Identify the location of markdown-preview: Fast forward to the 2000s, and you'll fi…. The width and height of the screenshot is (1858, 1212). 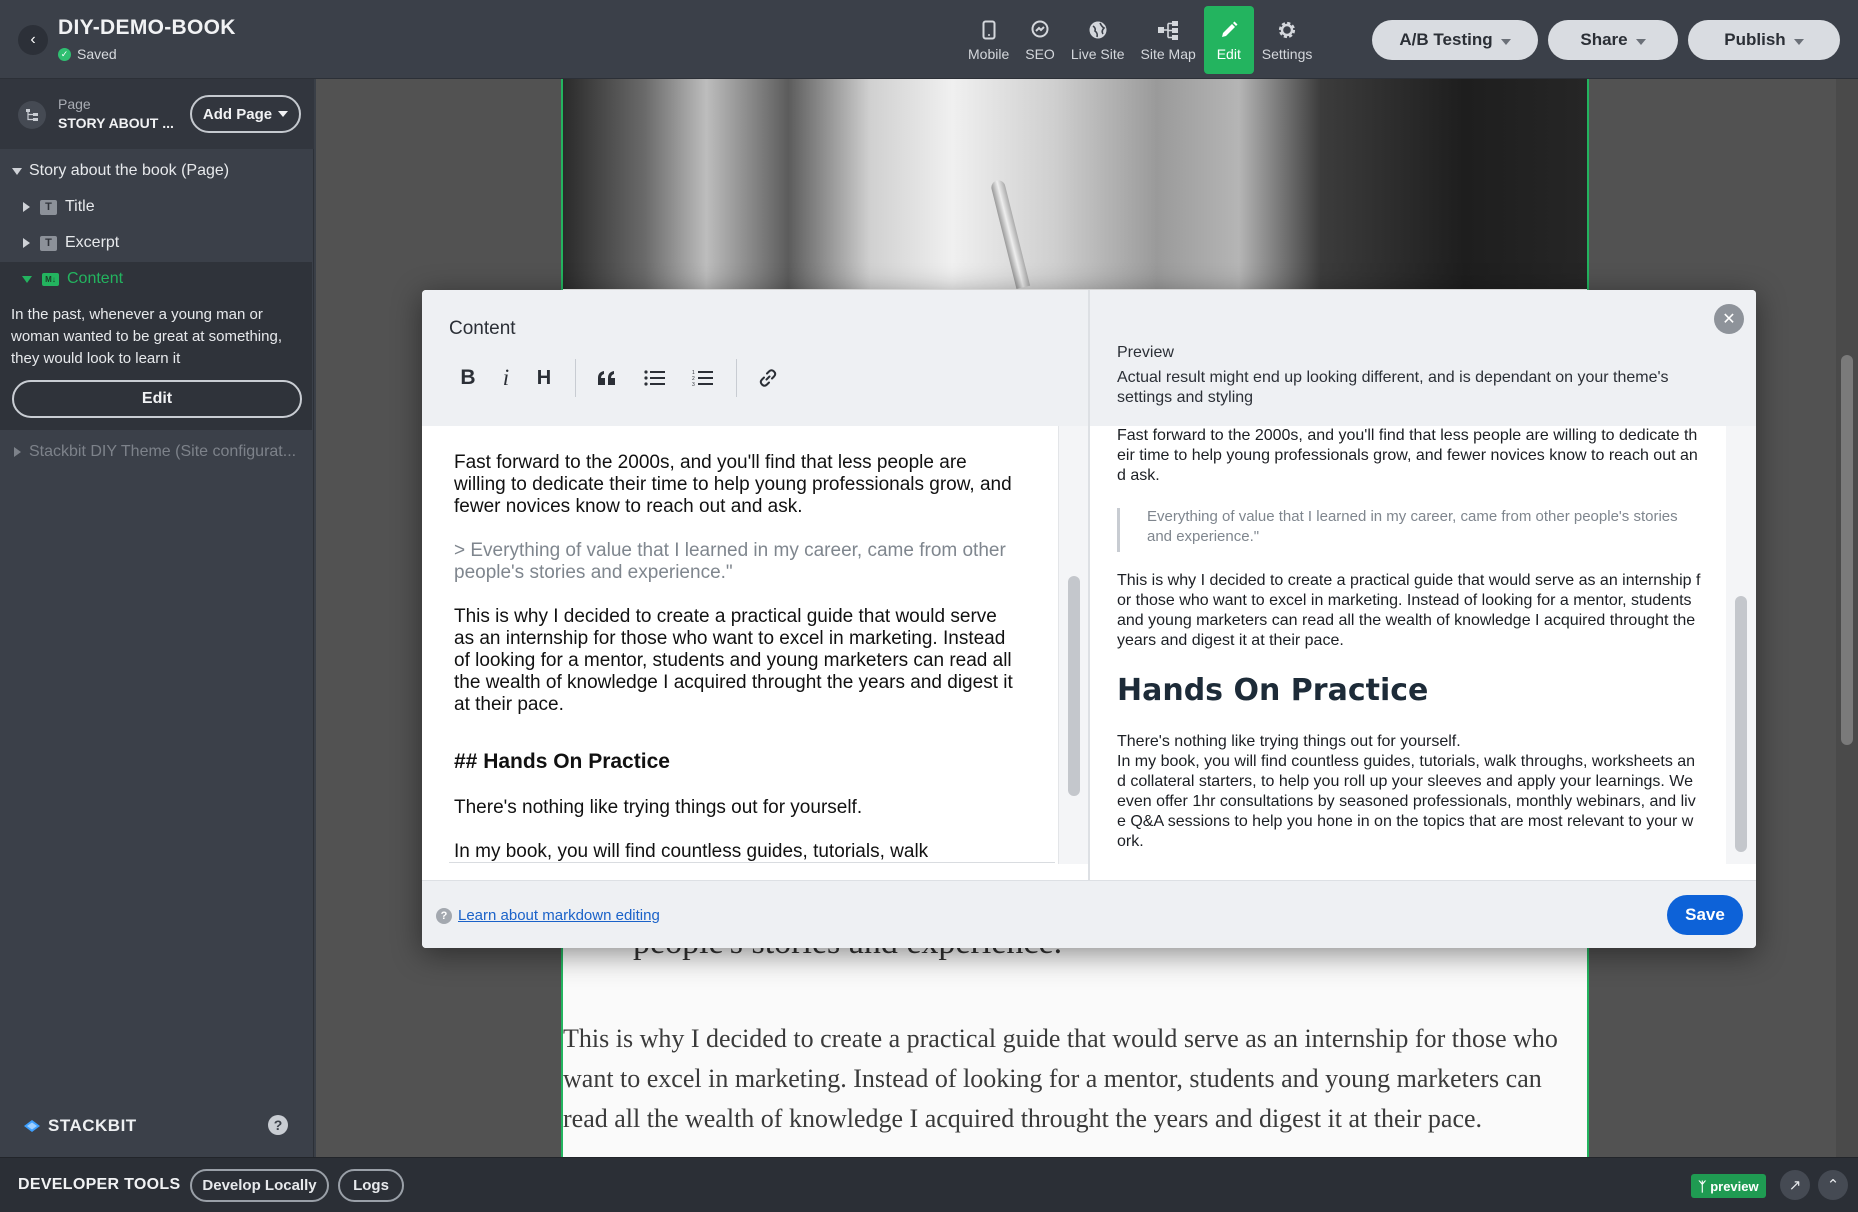
(1408, 645).